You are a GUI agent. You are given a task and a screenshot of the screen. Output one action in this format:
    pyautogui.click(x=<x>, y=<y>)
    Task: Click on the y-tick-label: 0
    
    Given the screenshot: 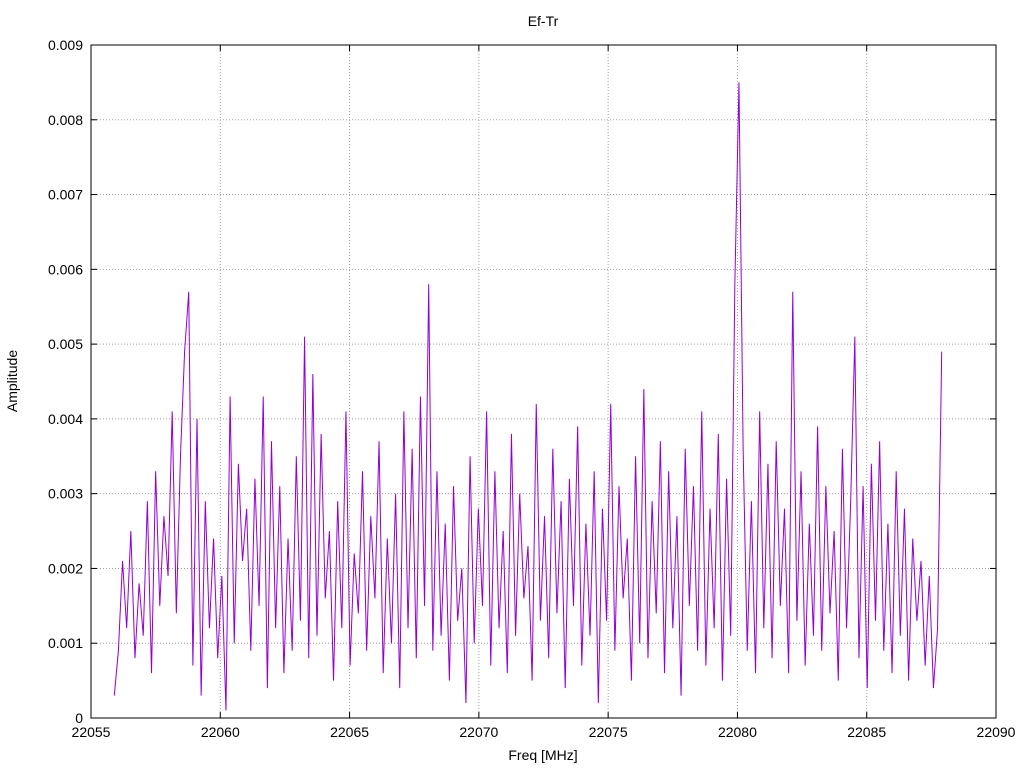 What is the action you would take?
    pyautogui.click(x=79, y=718)
    